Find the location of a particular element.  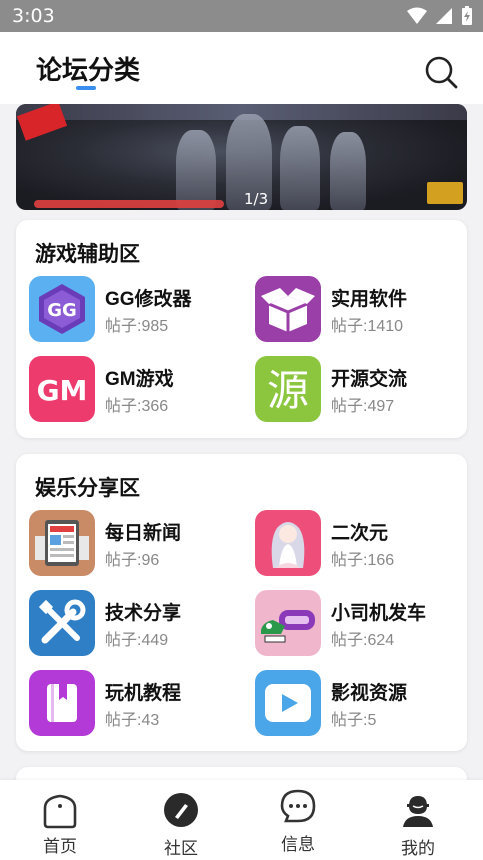

status-bar: 3:03 is located at coordinates (241, 16).